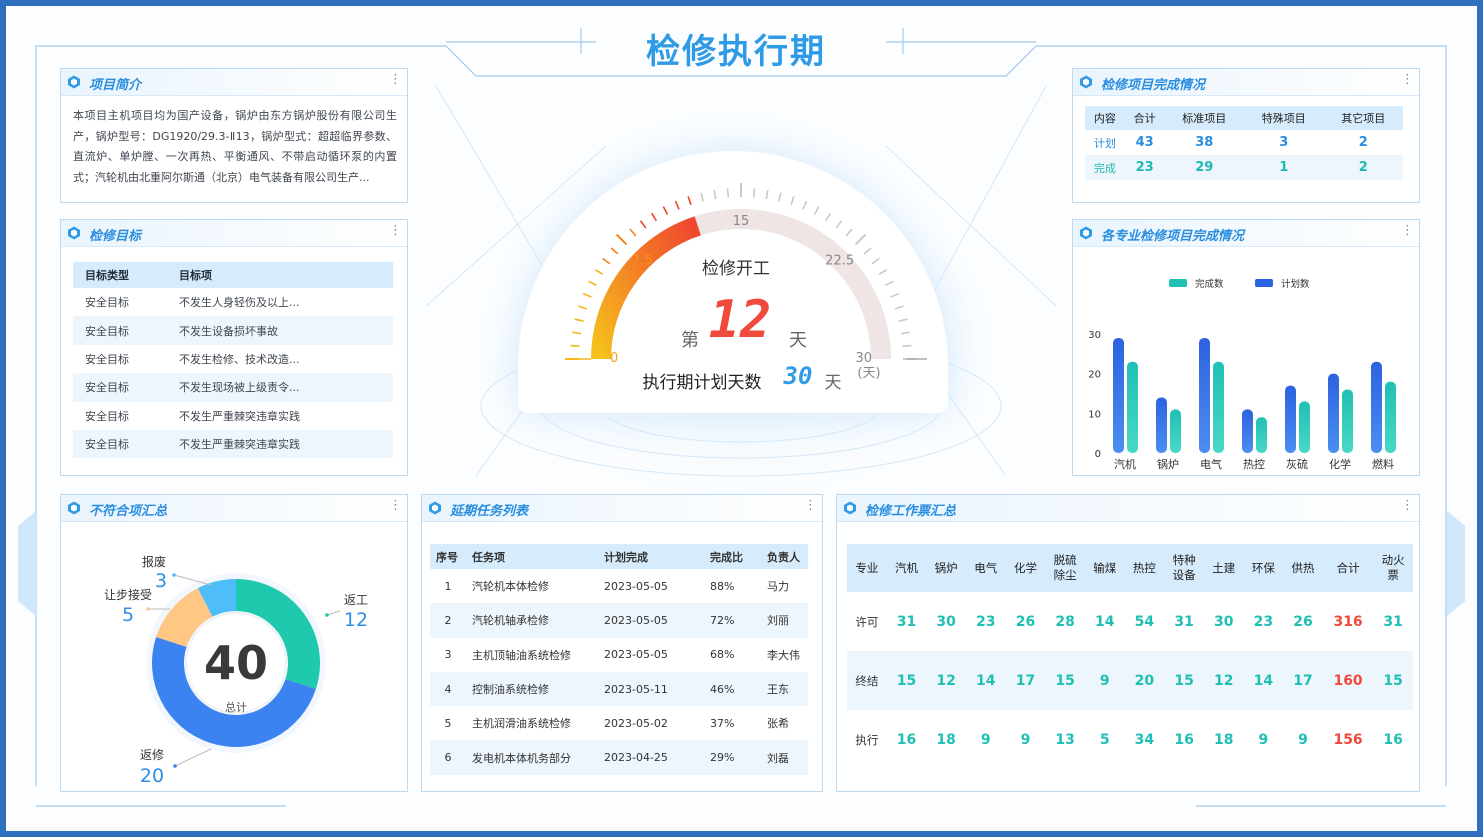 This screenshot has height=837, width=1483. I want to click on row-label: 执行, so click(867, 739).